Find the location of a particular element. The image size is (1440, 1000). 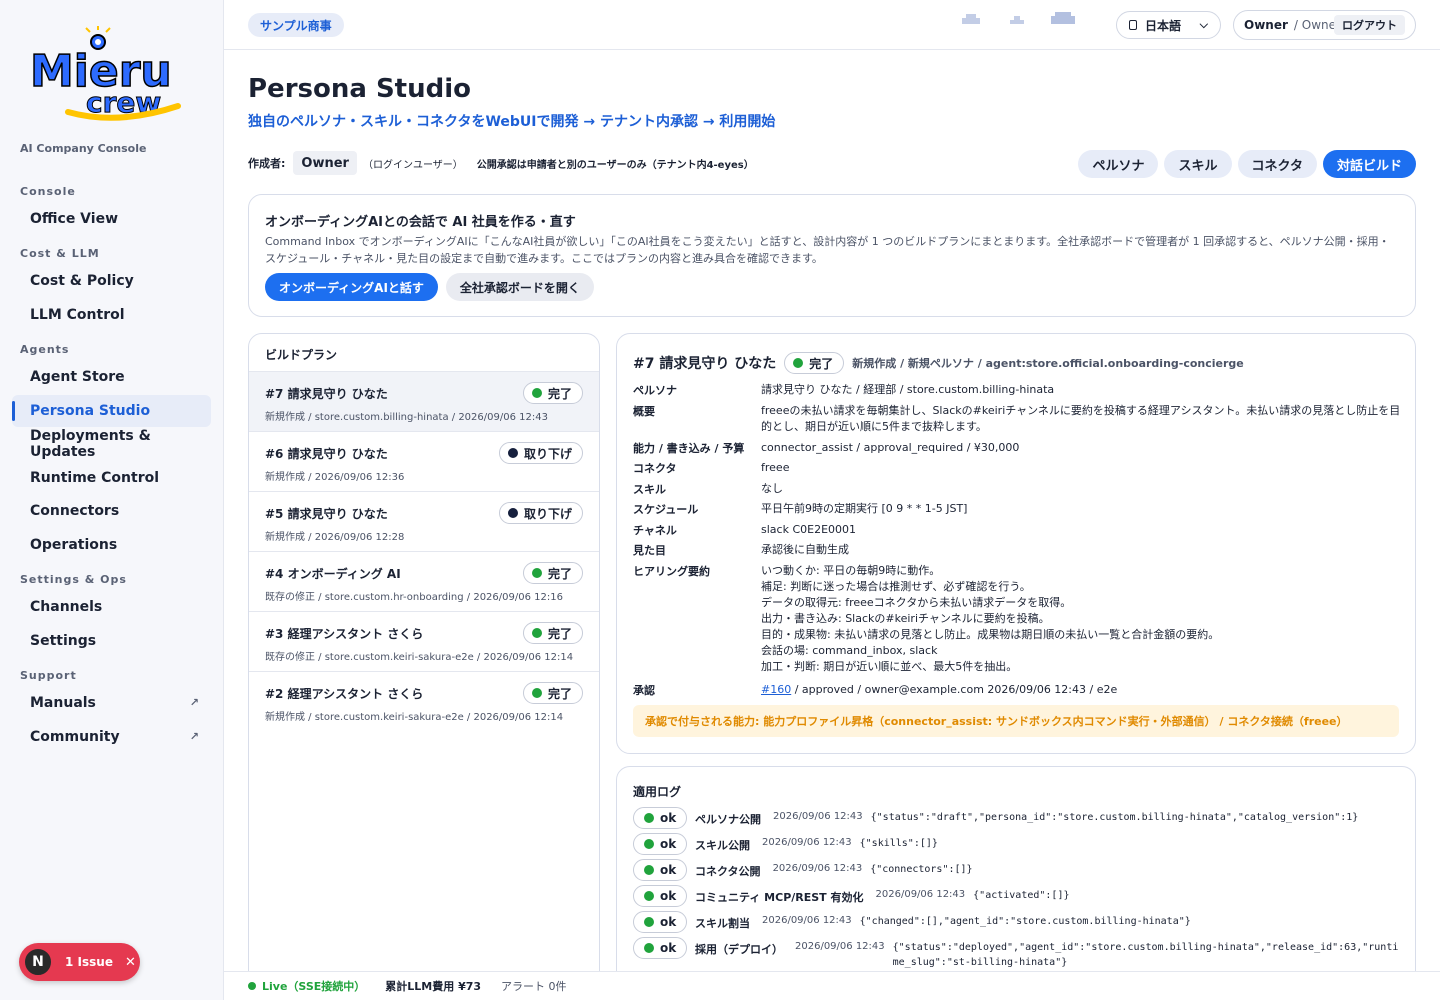

field-label: ヒアリング要約 is located at coordinates (671, 571).